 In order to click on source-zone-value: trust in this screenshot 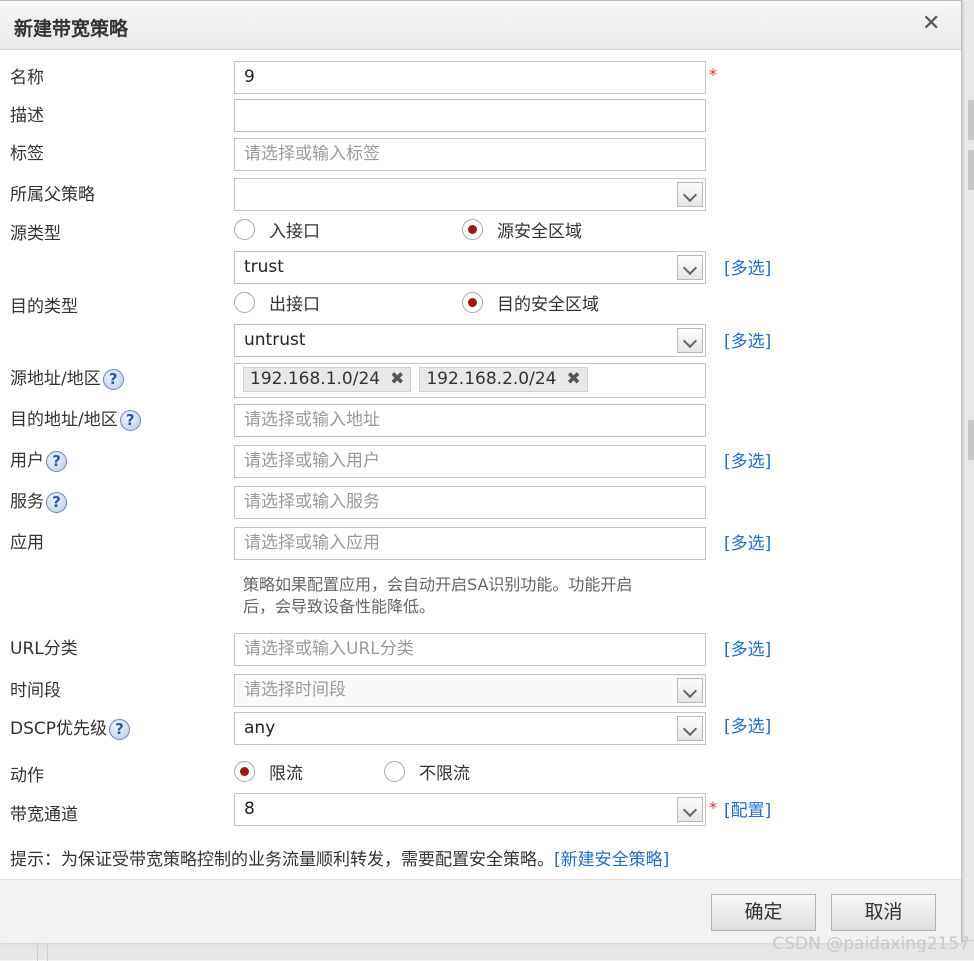, I will do `click(264, 267)`.